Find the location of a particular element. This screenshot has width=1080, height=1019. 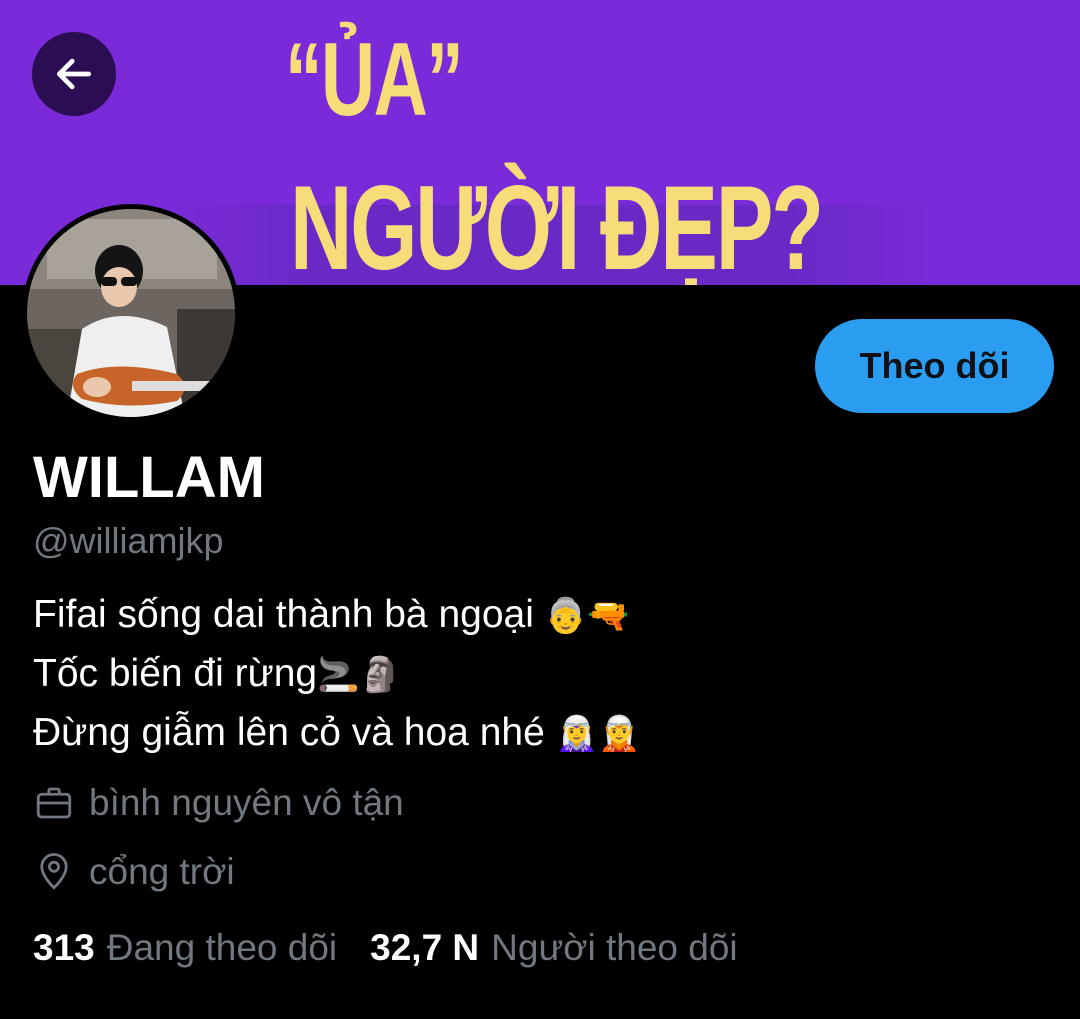

profile-location: cổng trời is located at coordinates (134, 872).